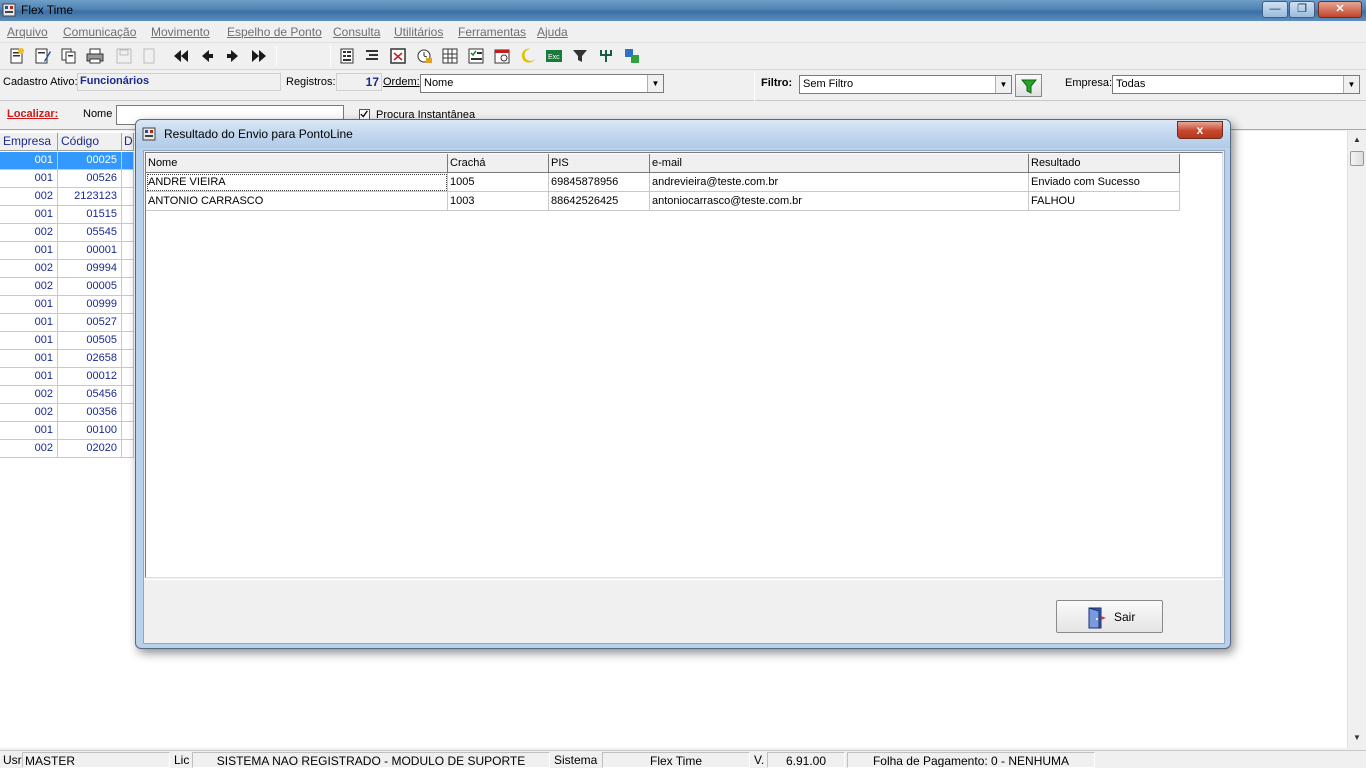  I want to click on table-row: 001 02658, so click(67, 359).